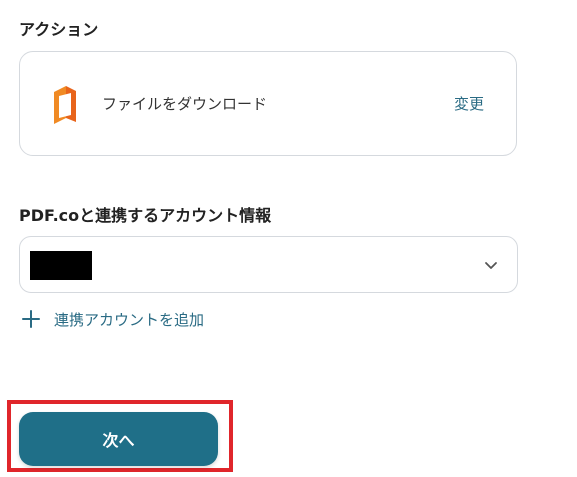 Image resolution: width=577 pixels, height=477 pixels. I want to click on add-account-label: 連携アカウントを追加, so click(129, 319).